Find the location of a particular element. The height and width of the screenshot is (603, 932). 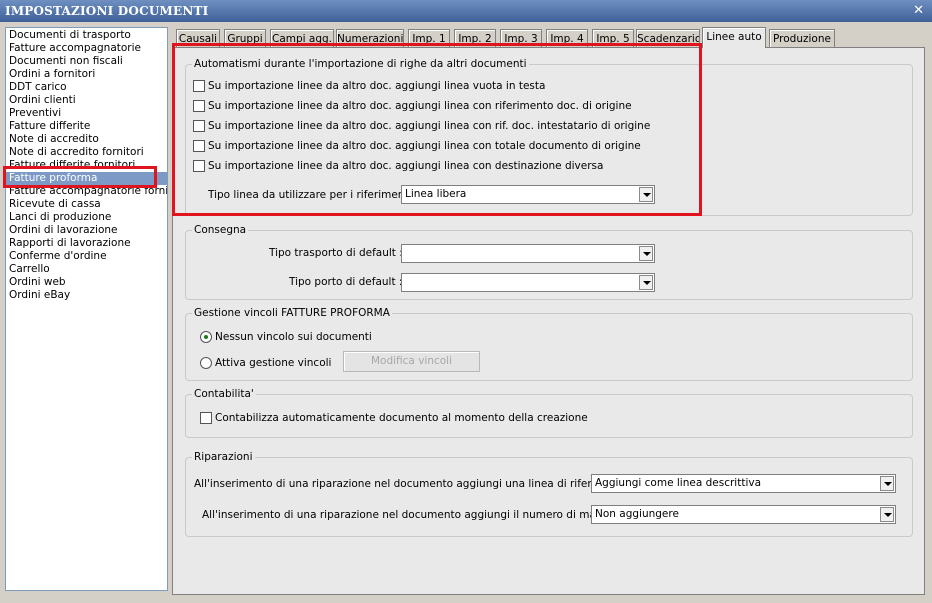

trasporto-label: Tipo trasporto di default : is located at coordinates (336, 253).